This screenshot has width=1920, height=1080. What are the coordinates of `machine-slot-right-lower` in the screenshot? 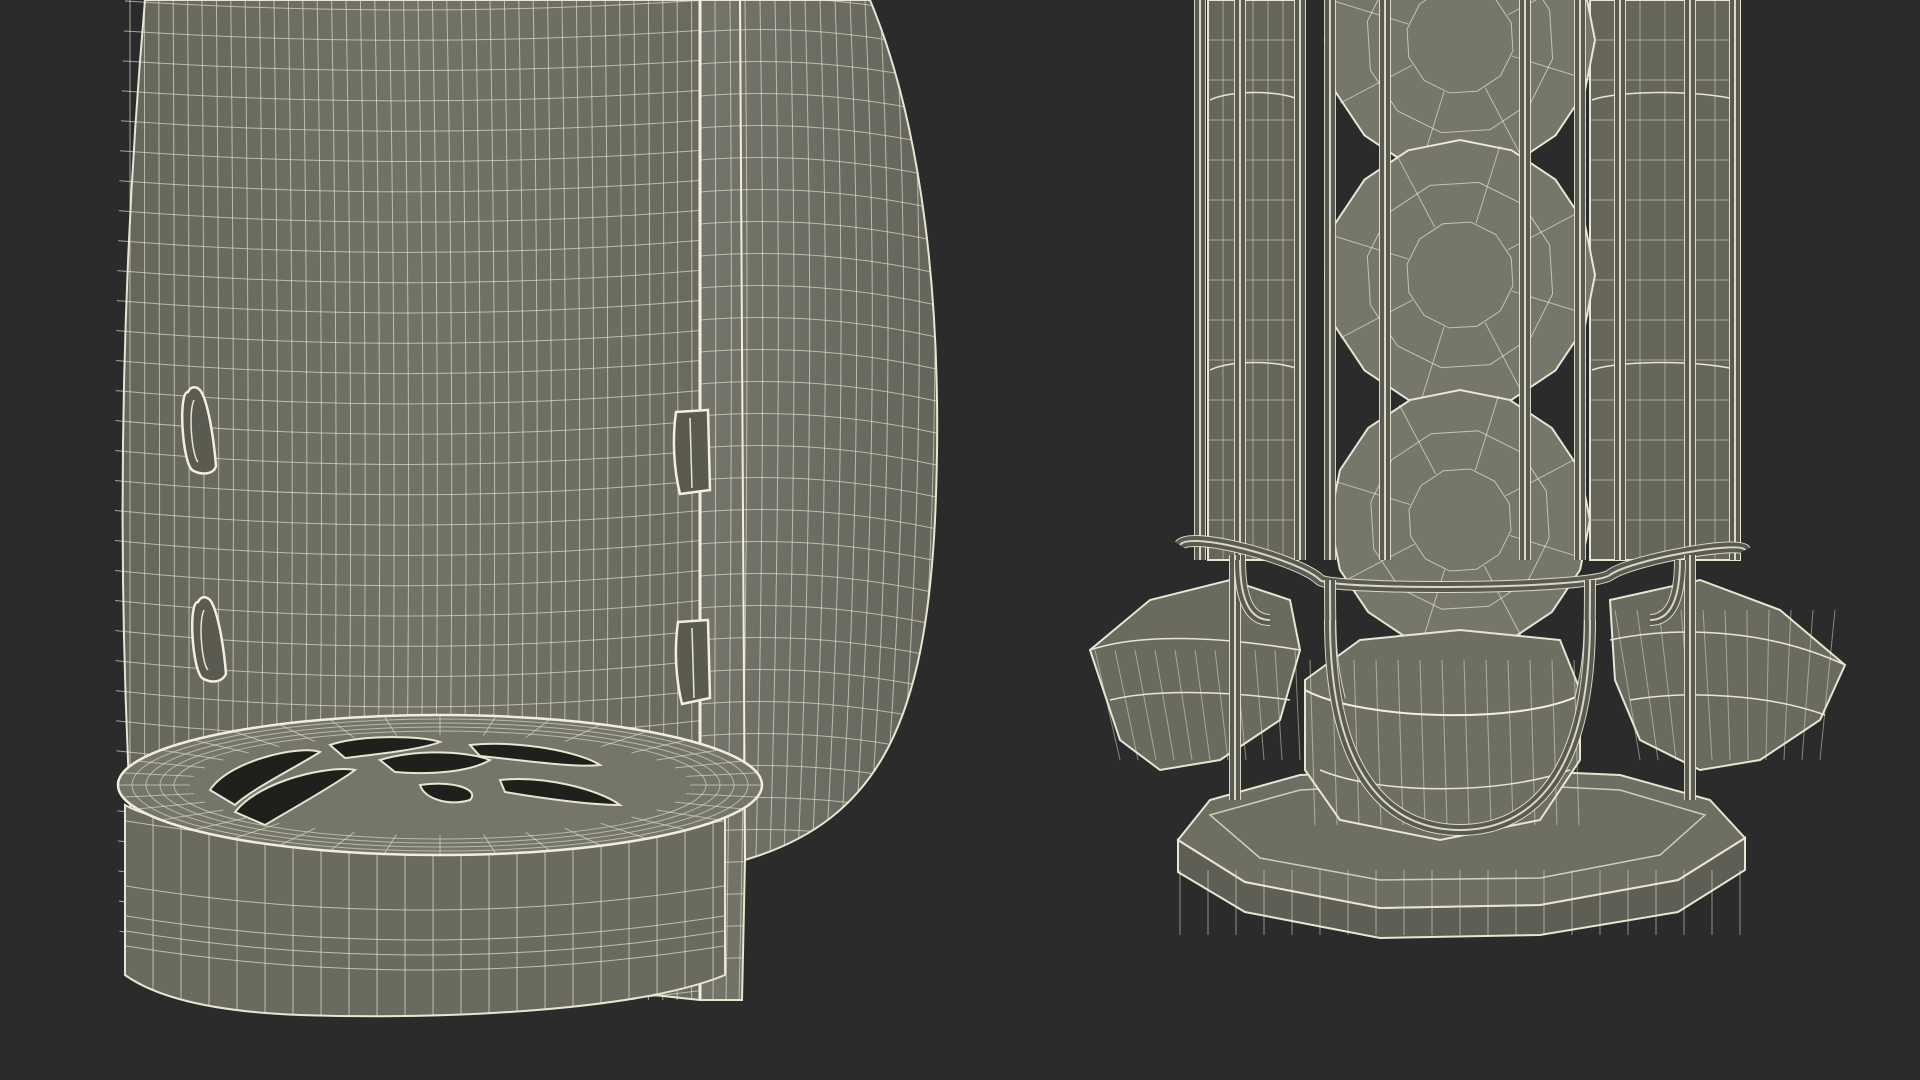 It's located at (693, 662).